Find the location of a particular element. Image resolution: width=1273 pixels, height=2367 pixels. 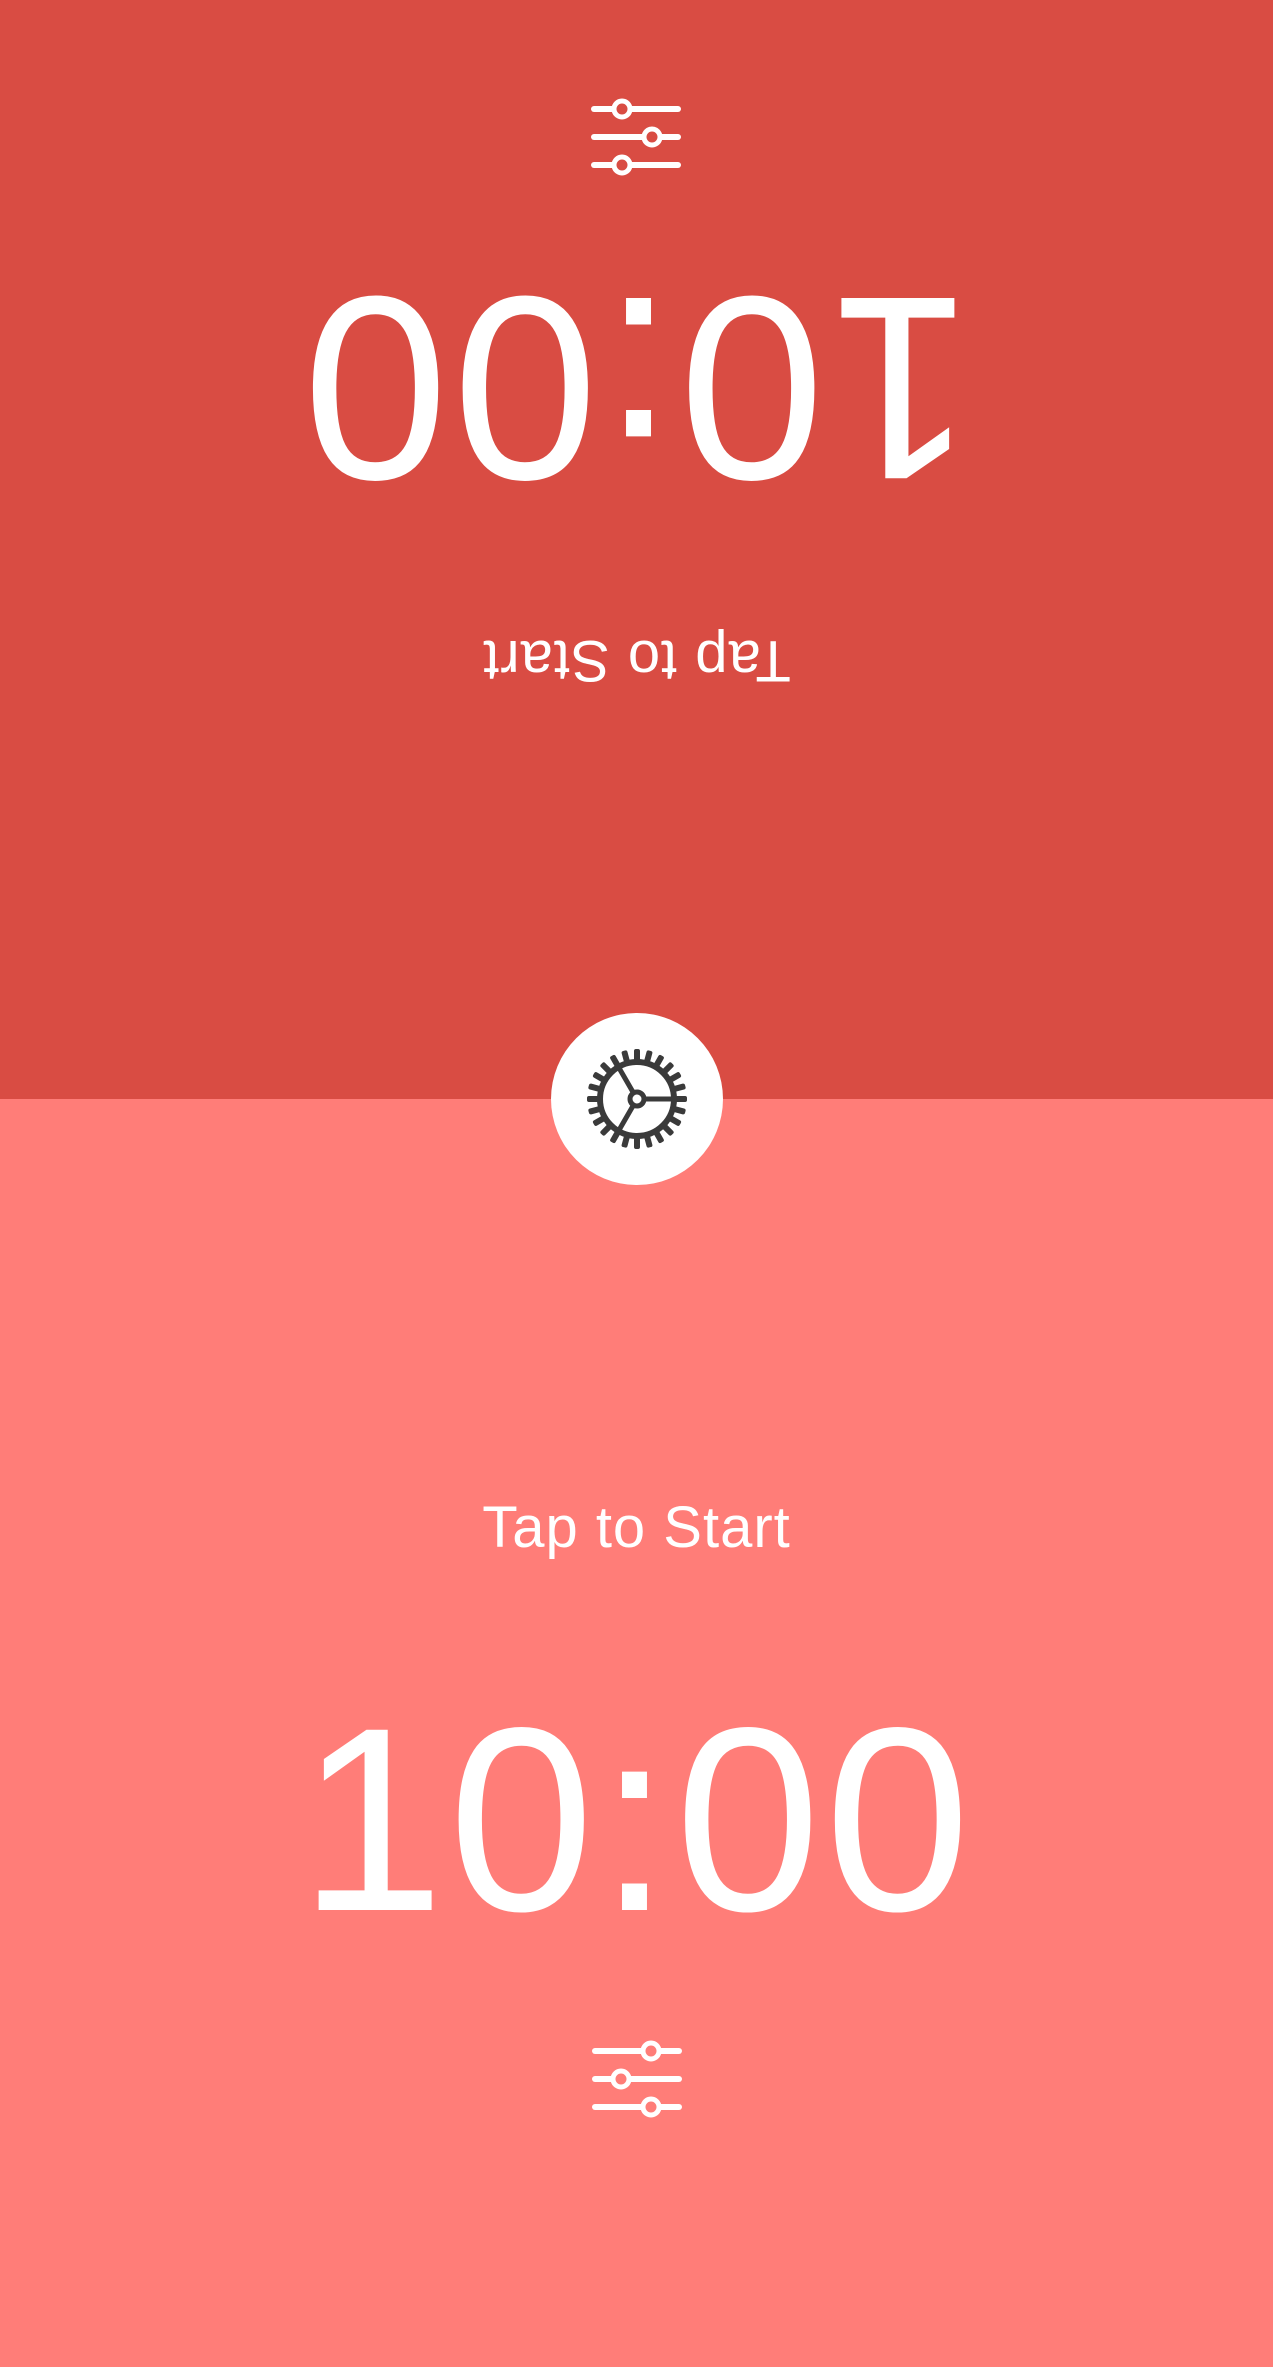

bottom-player-prompt: Tap to Start is located at coordinates (636, 1527).